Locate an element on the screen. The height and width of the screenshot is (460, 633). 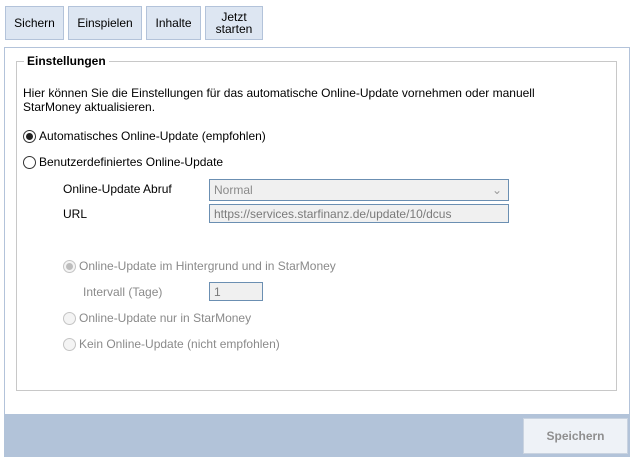
interval-label: Intervall (Tage) is located at coordinates (123, 292).